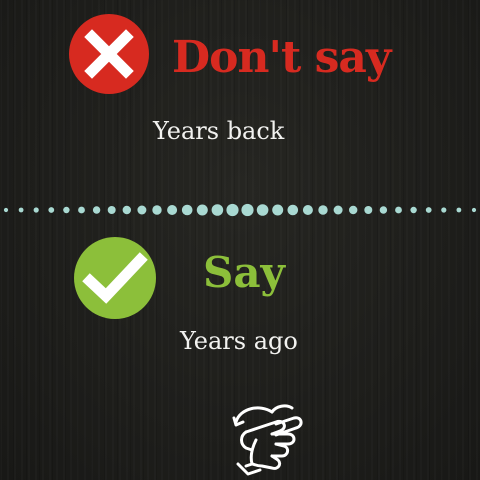  What do you see at coordinates (239, 341) in the screenshot?
I see `right-phrase: Years ago` at bounding box center [239, 341].